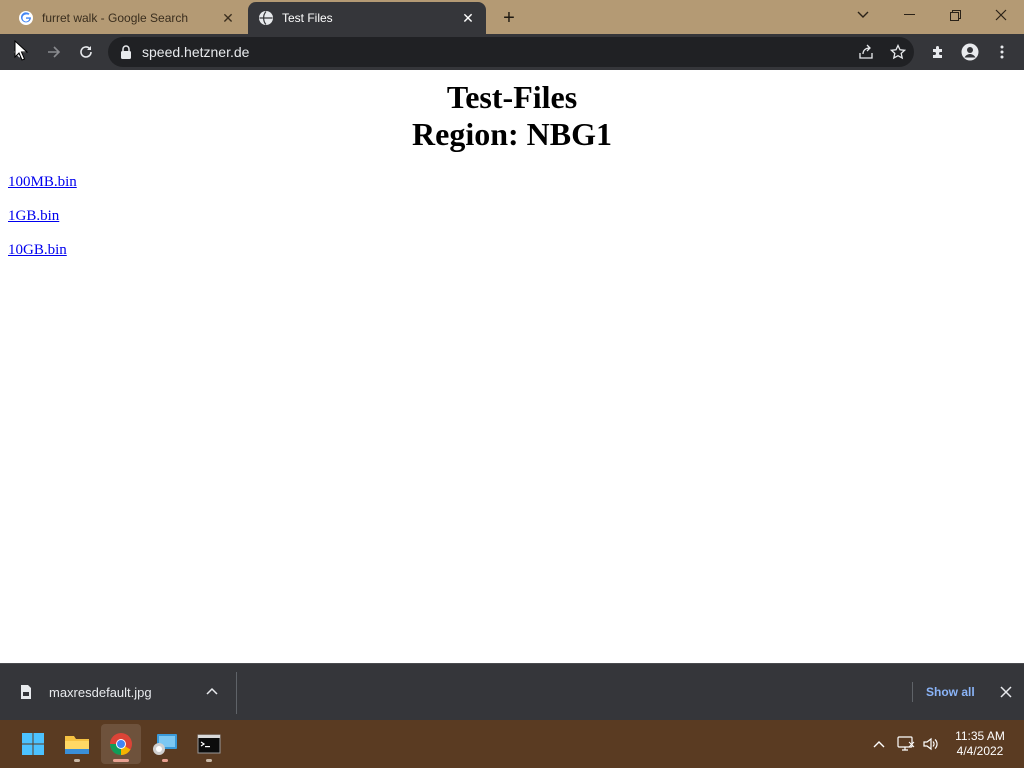 The width and height of the screenshot is (1024, 768). Describe the element at coordinates (26, 18) in the screenshot. I see `google-icon` at that location.